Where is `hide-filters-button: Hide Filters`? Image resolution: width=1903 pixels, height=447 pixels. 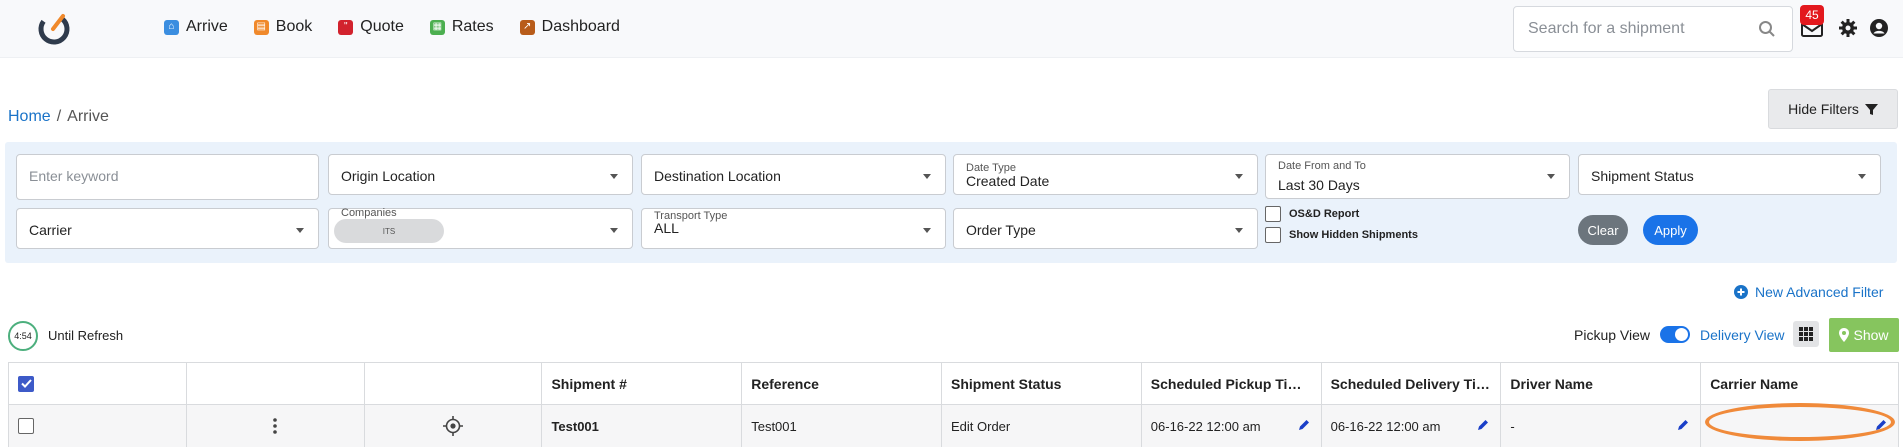
hide-filters-button: Hide Filters is located at coordinates (1833, 109).